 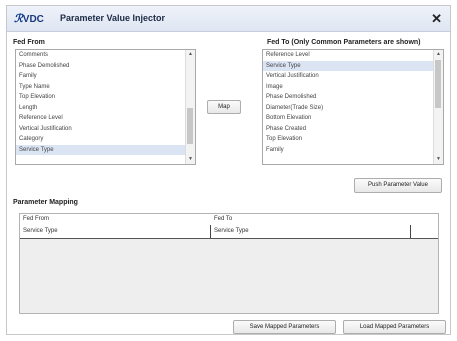 I want to click on list-item: Phase Created, so click(x=348, y=129).